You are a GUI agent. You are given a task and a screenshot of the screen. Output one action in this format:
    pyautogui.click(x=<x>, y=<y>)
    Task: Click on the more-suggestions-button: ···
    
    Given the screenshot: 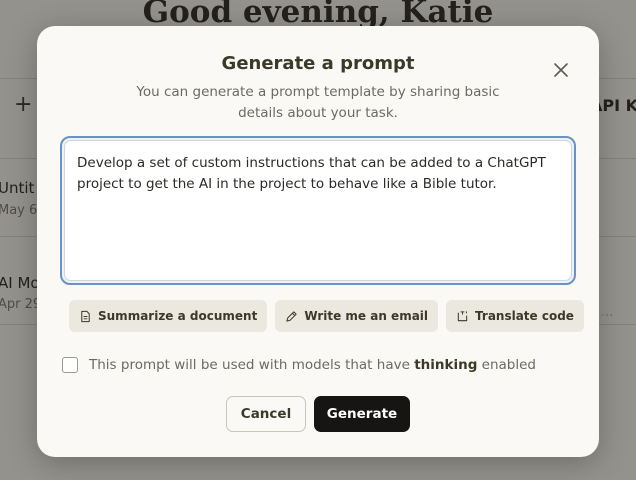 What is the action you would take?
    pyautogui.click(x=607, y=316)
    